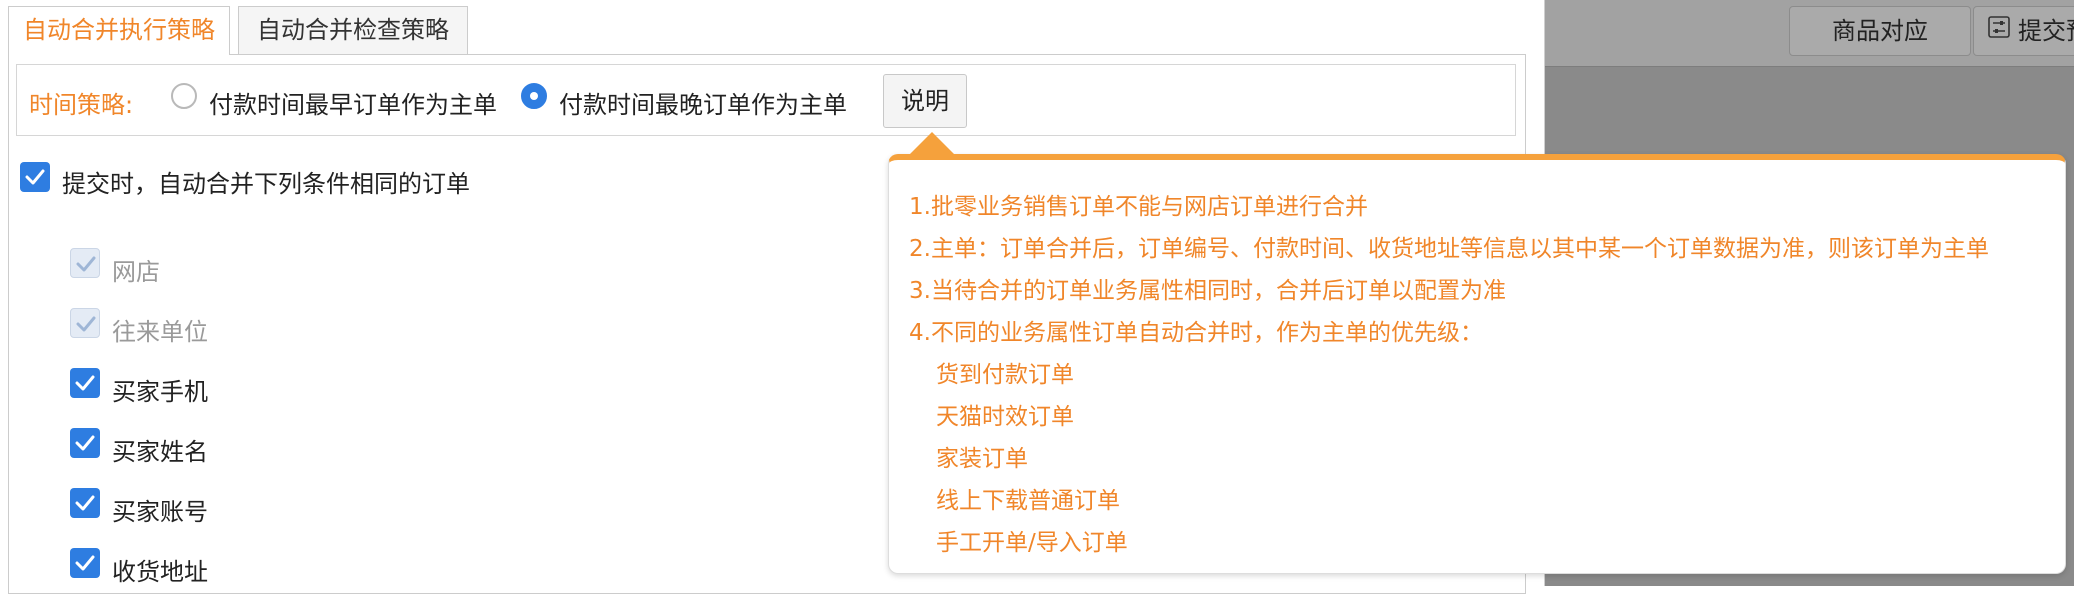 The height and width of the screenshot is (594, 2074). Describe the element at coordinates (925, 101) in the screenshot. I see `explain-button: 说明` at that location.